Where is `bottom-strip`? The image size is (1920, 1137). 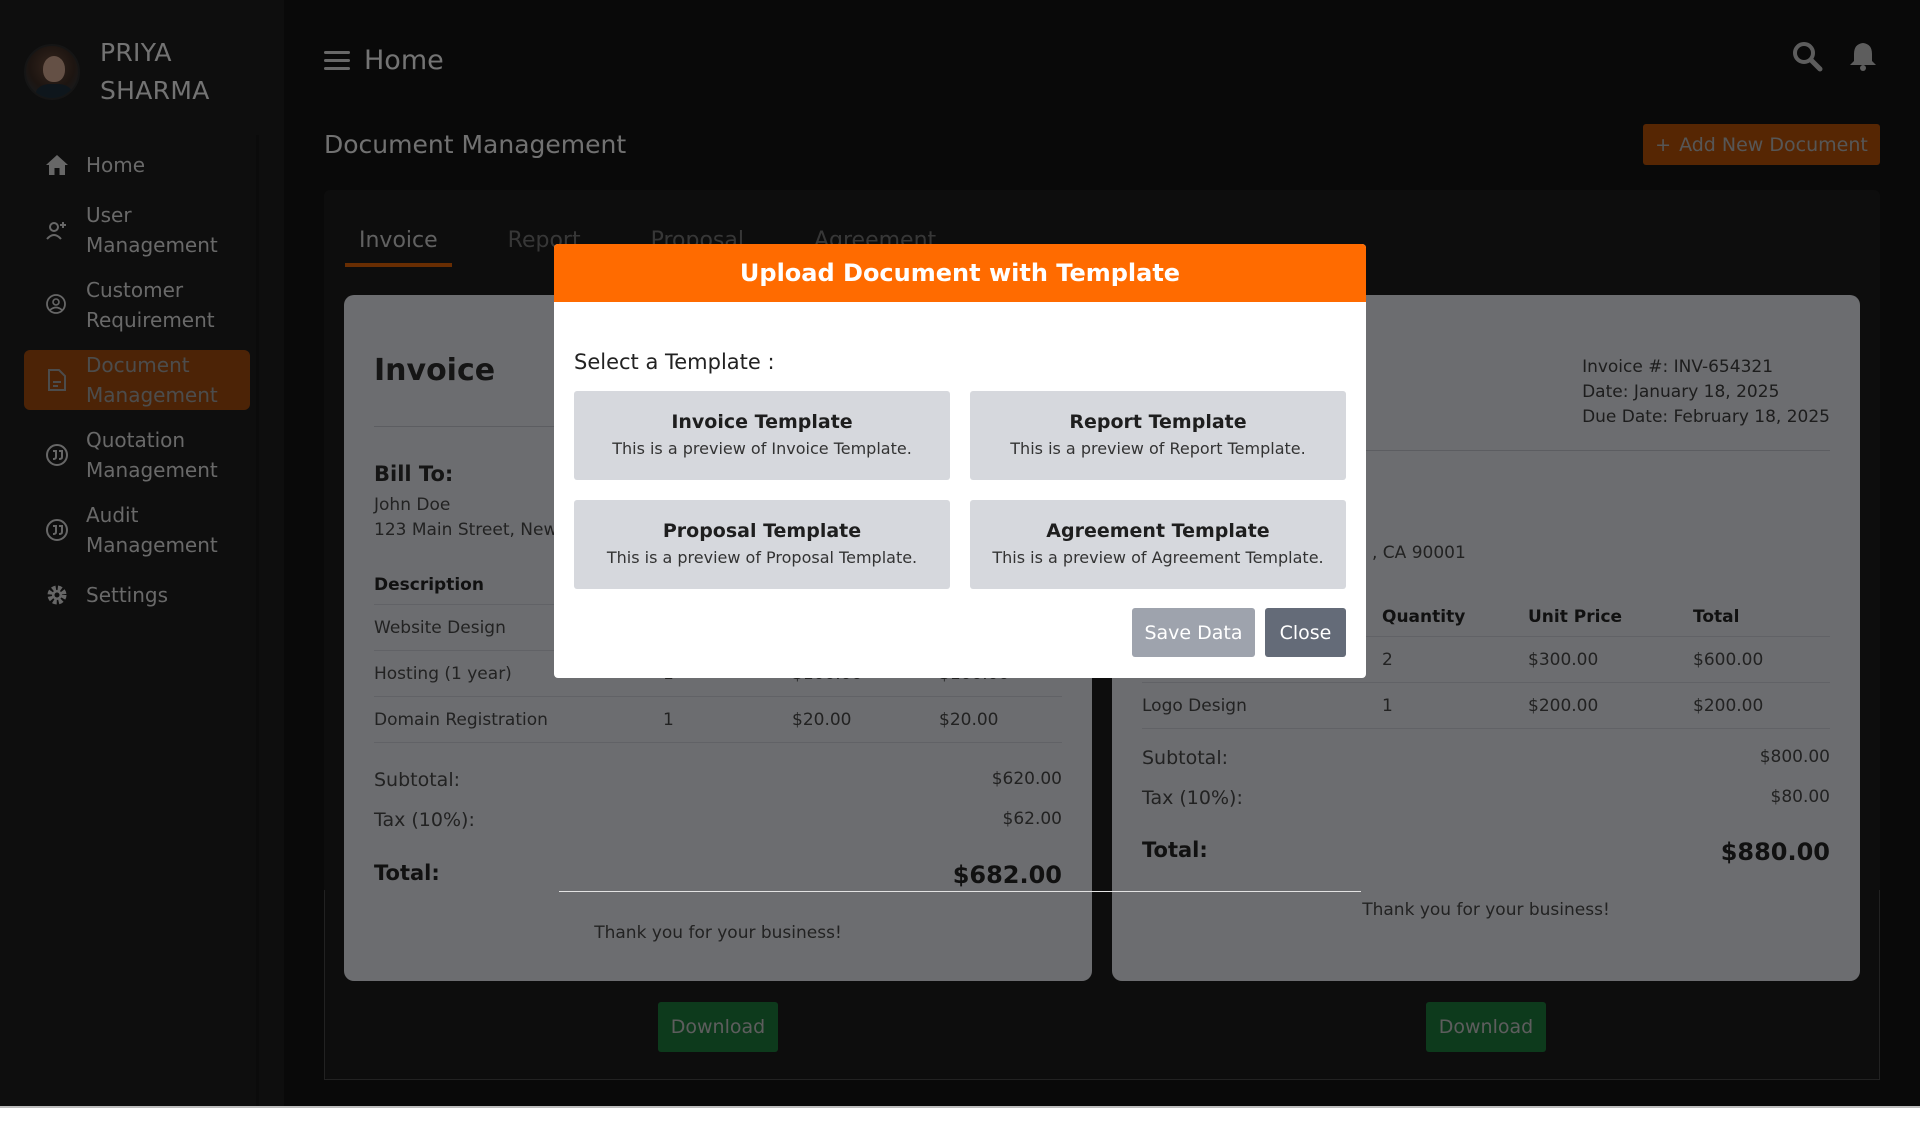 bottom-strip is located at coordinates (960, 1121).